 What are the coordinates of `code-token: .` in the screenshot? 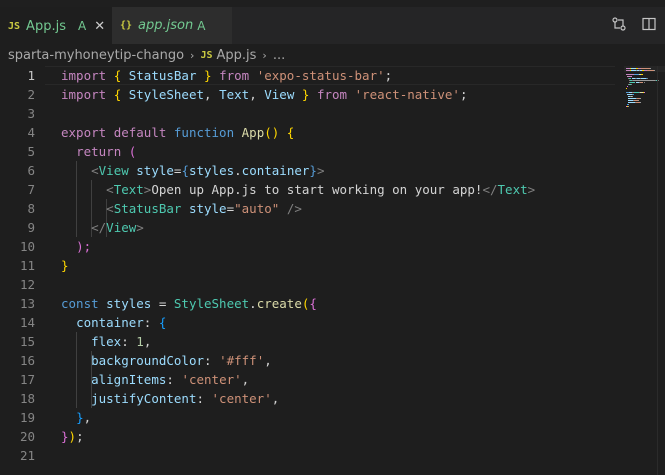 It's located at (238, 170).